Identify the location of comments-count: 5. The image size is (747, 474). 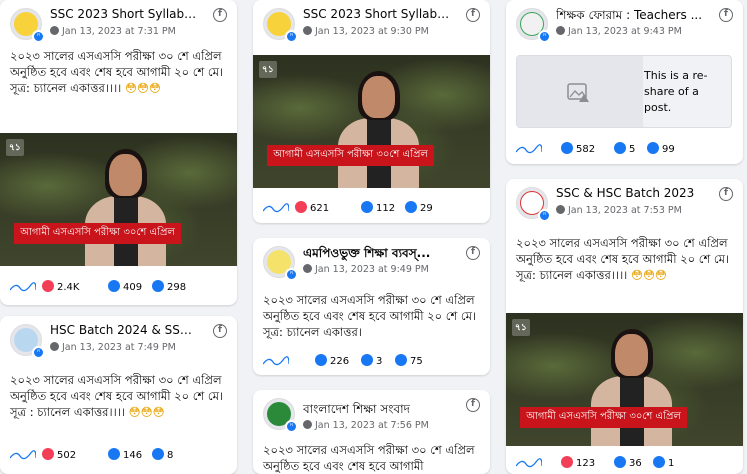
(624, 148).